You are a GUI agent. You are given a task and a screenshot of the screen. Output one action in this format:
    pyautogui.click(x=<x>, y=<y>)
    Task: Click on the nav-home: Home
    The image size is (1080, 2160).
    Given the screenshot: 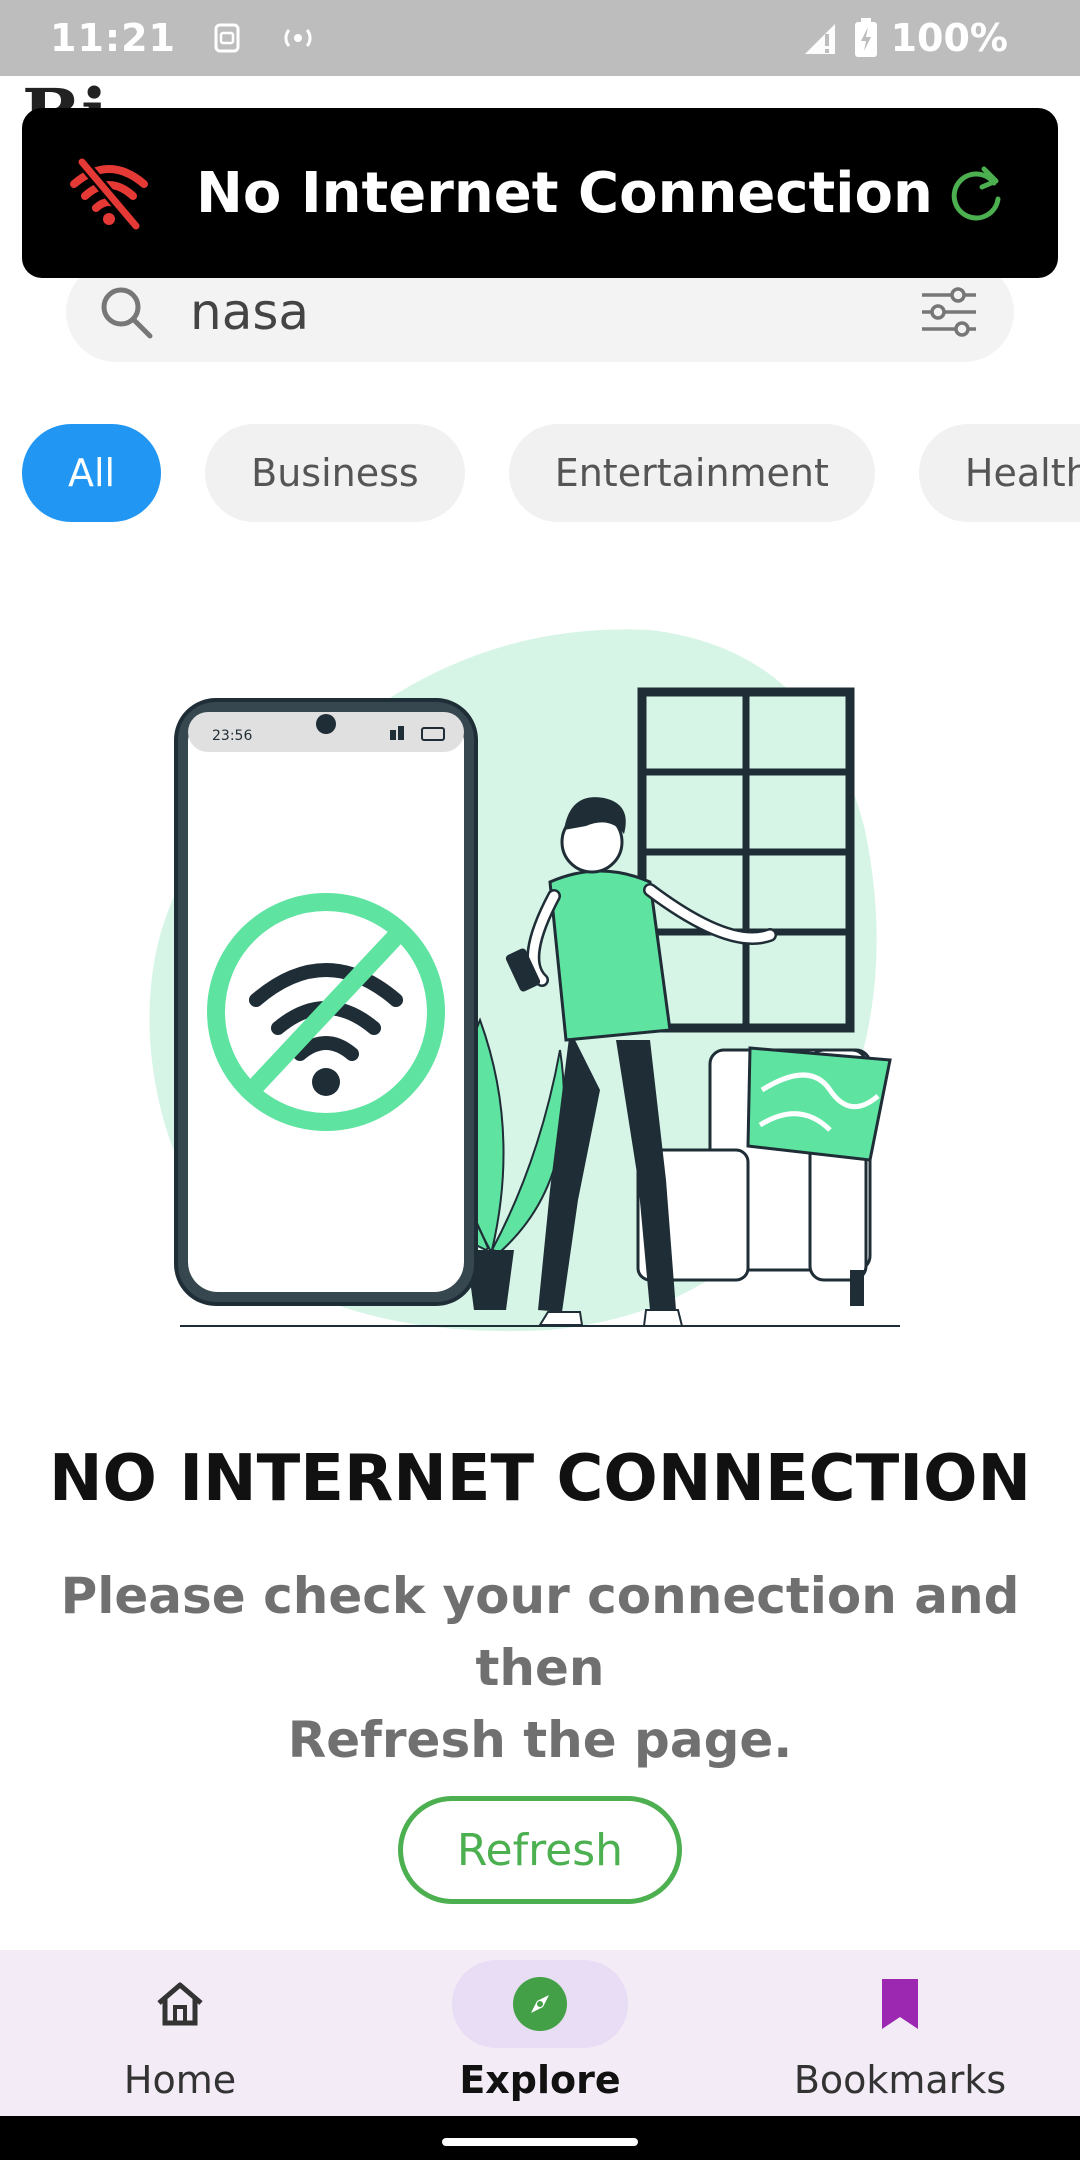 What is the action you would take?
    pyautogui.click(x=180, y=2033)
    